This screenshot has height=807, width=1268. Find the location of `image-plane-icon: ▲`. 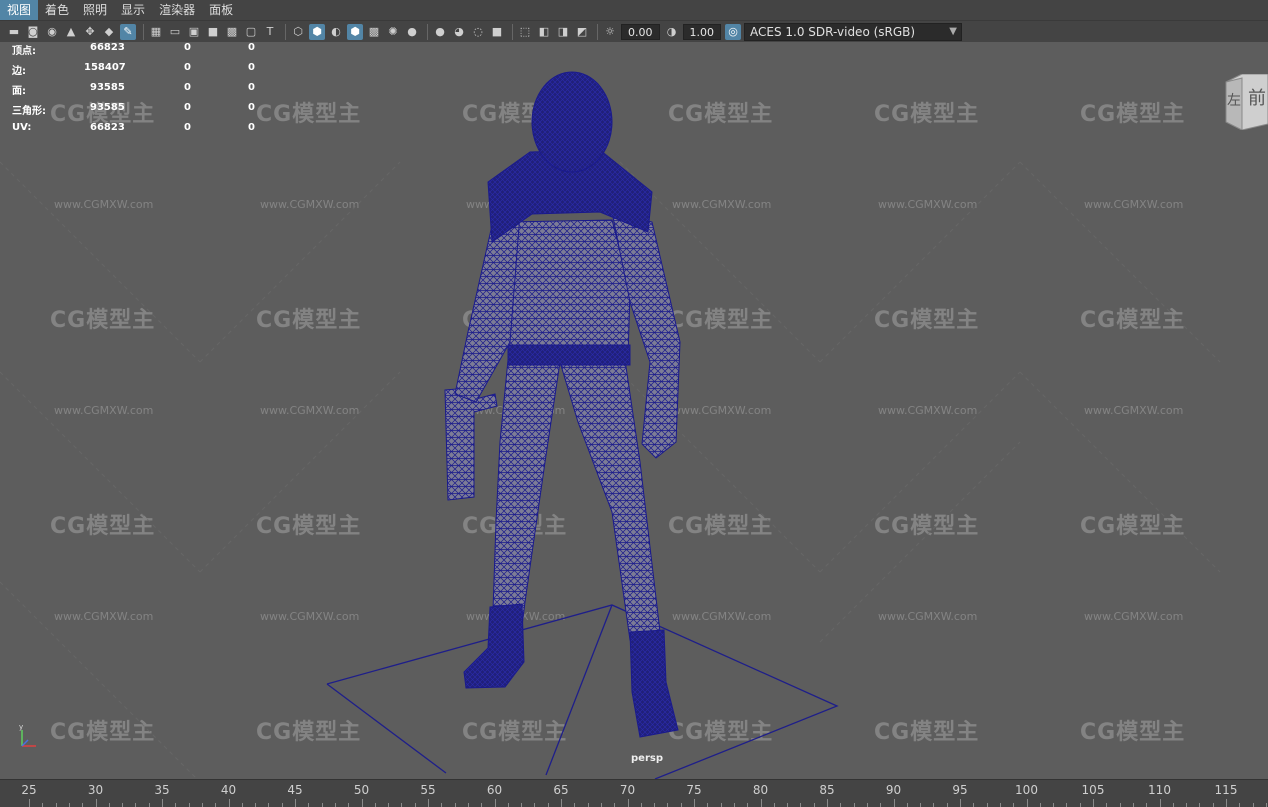

image-plane-icon: ▲ is located at coordinates (71, 32).